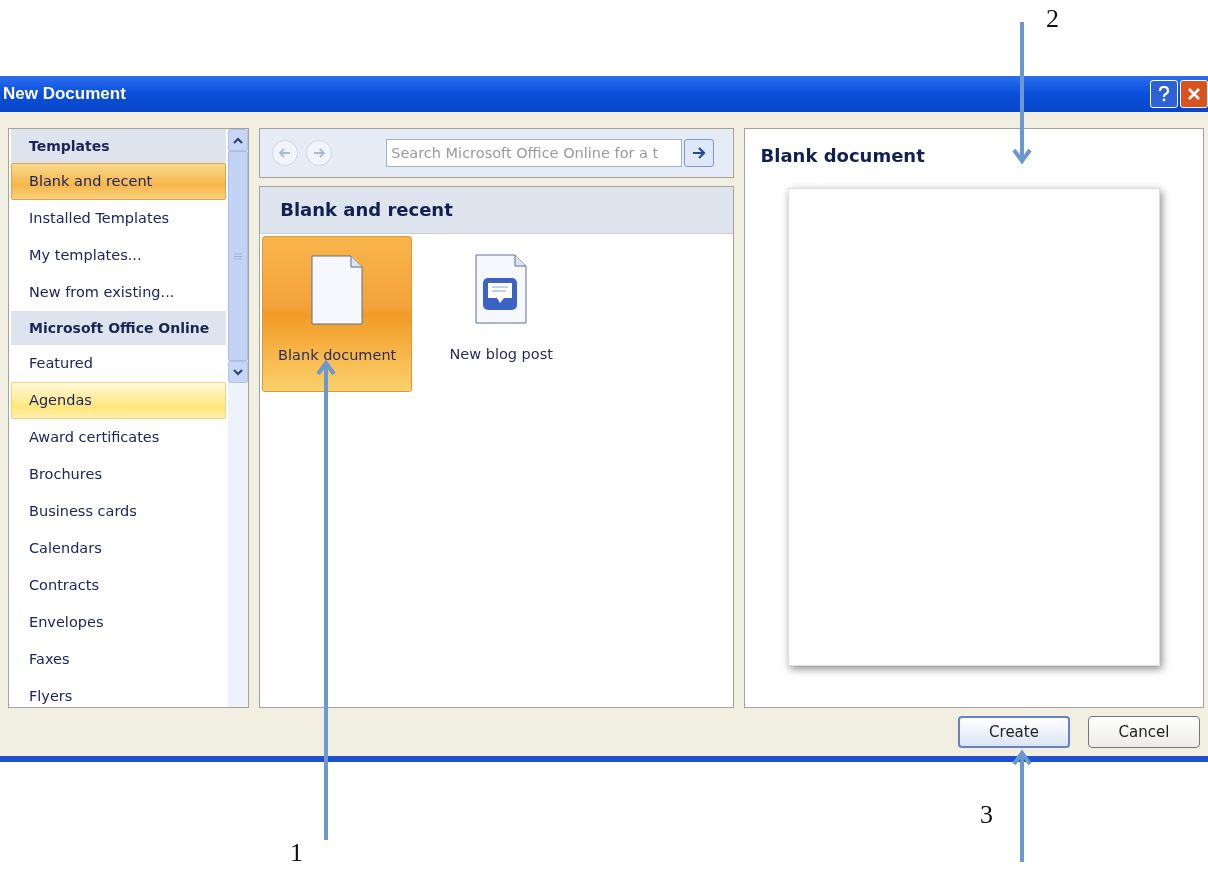 Image resolution: width=1208 pixels, height=869 pixels. I want to click on help-button, so click(1164, 94).